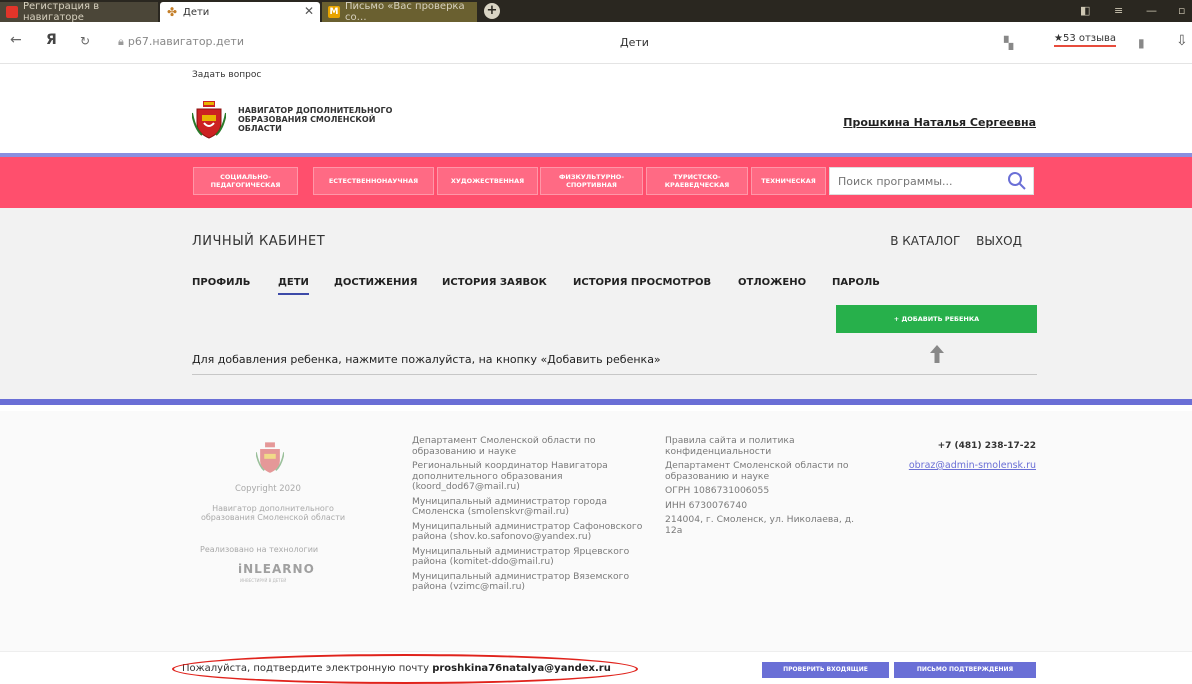  Describe the element at coordinates (1017, 181) in the screenshot. I see `search-icon` at that location.